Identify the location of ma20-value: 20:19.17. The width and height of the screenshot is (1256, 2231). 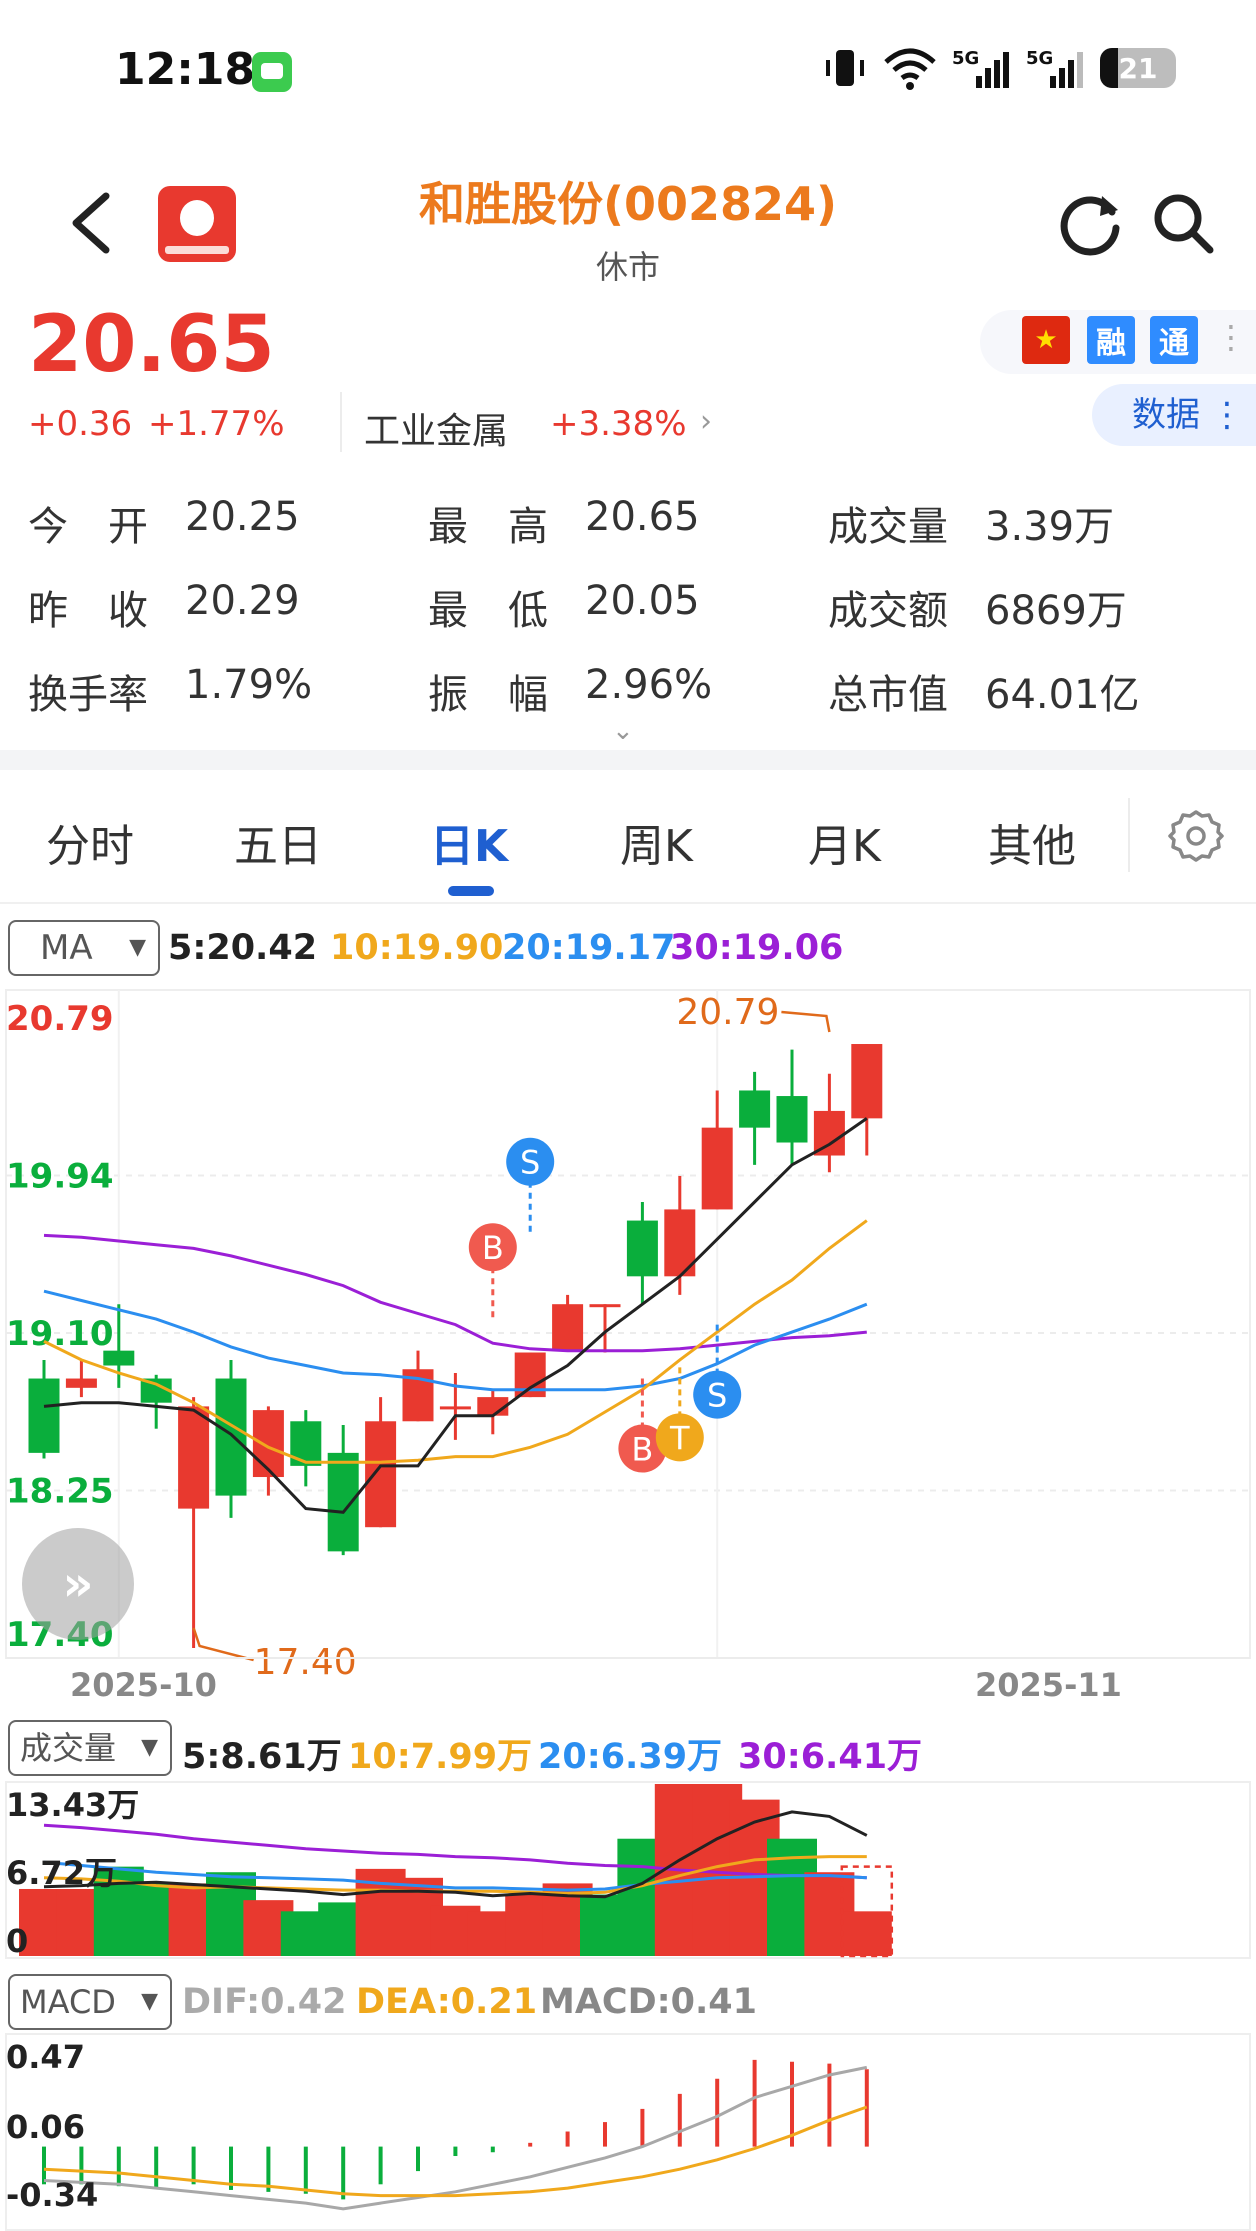
(589, 948).